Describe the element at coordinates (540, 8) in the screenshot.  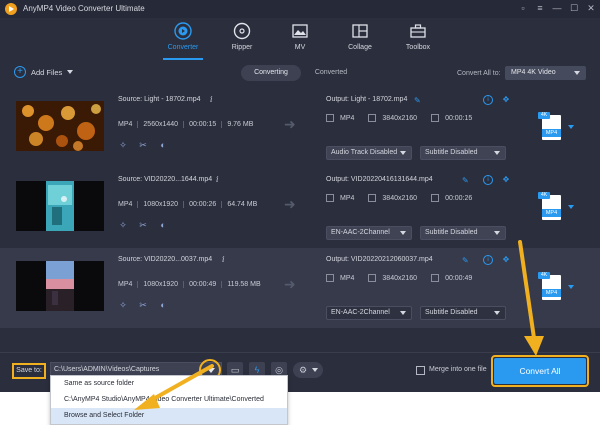
I see `menu-icon: ≡` at that location.